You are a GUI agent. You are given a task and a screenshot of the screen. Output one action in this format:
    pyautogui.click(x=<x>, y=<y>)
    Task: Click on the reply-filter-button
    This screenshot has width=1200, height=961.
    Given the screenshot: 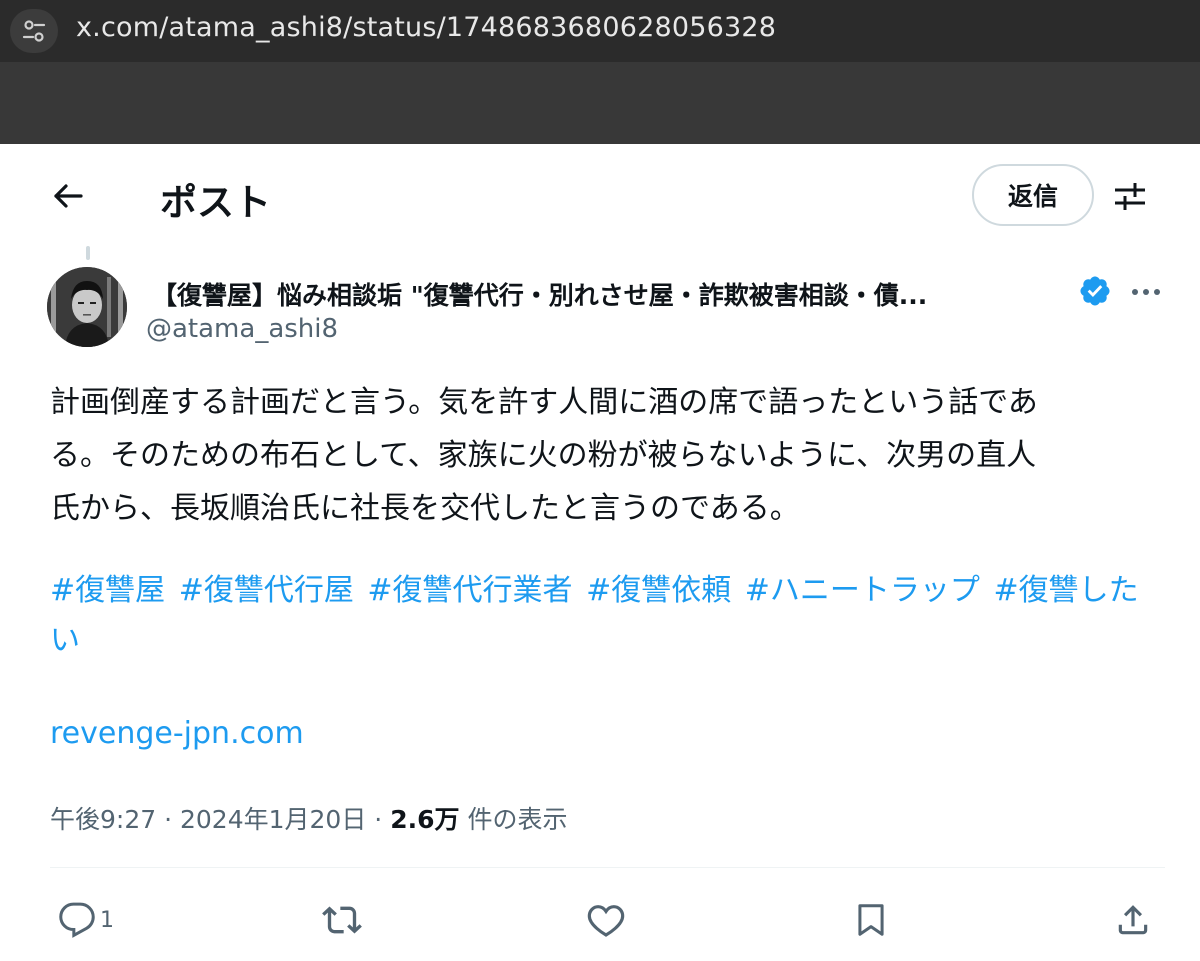 What is the action you would take?
    pyautogui.click(x=1130, y=196)
    